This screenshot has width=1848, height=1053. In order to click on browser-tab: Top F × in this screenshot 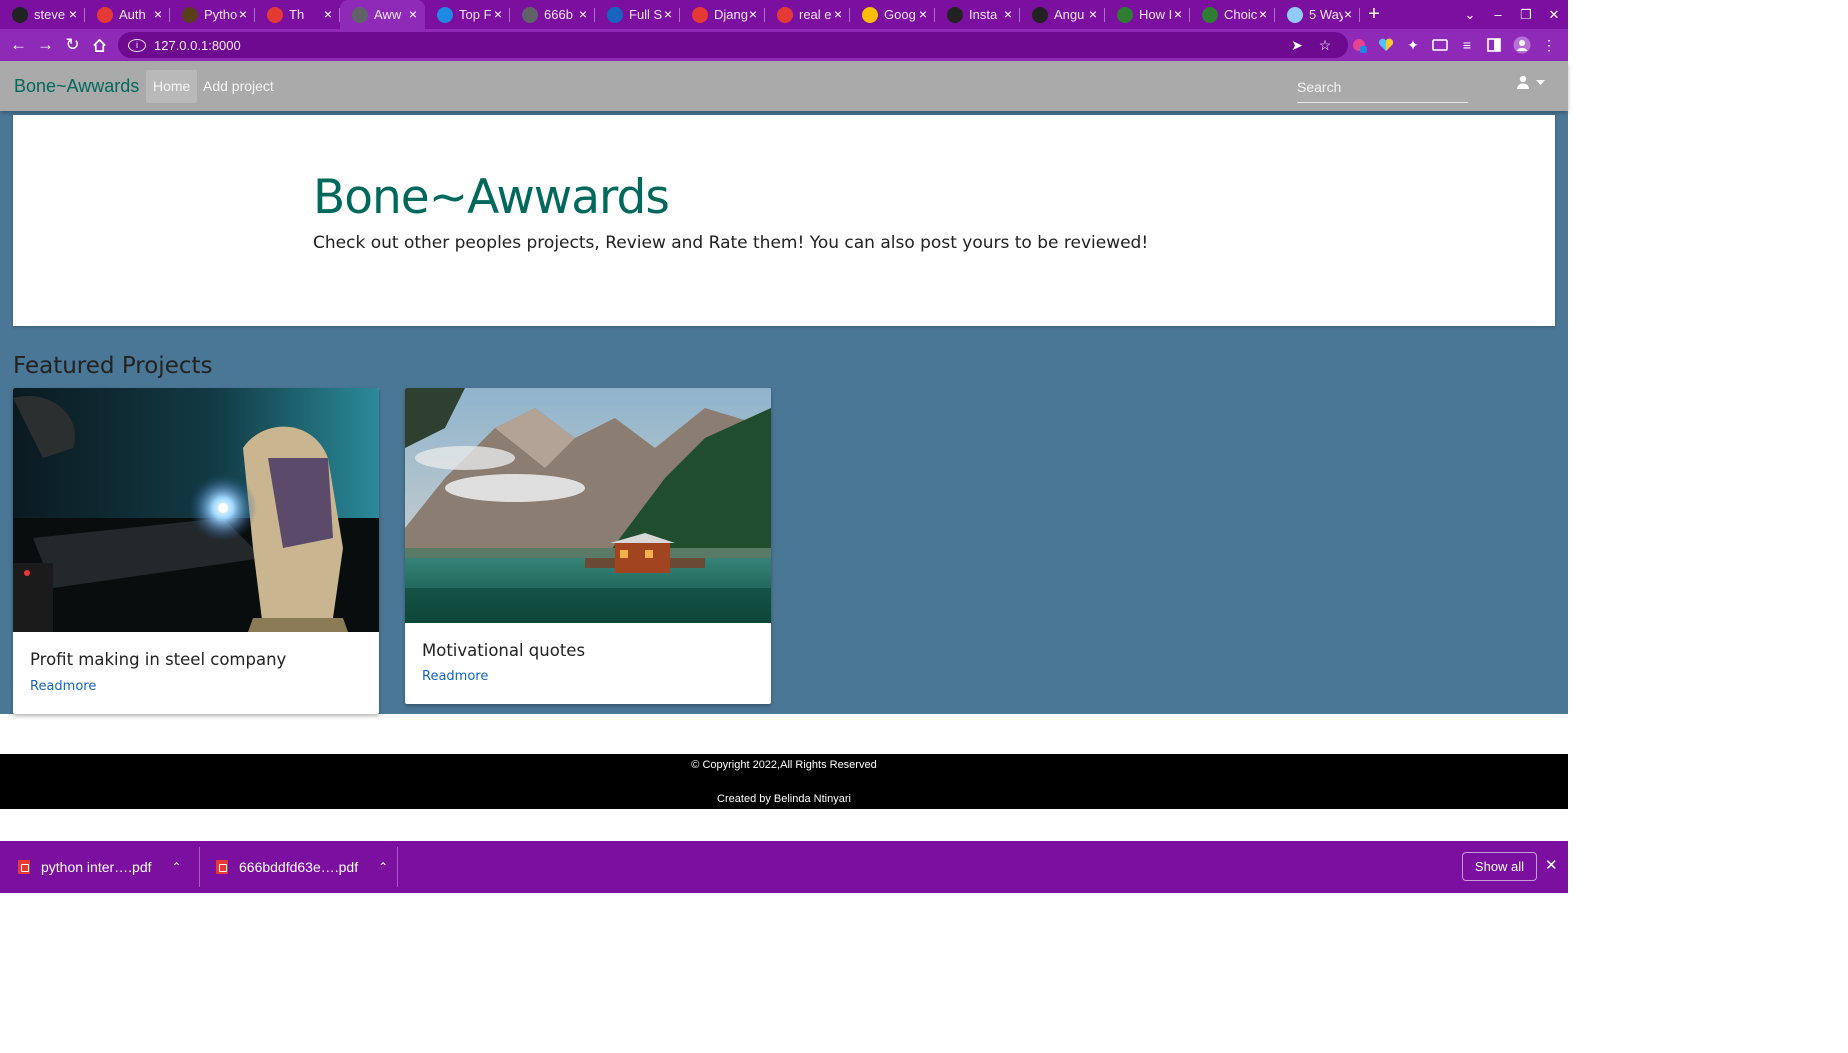, I will do `click(467, 14)`.